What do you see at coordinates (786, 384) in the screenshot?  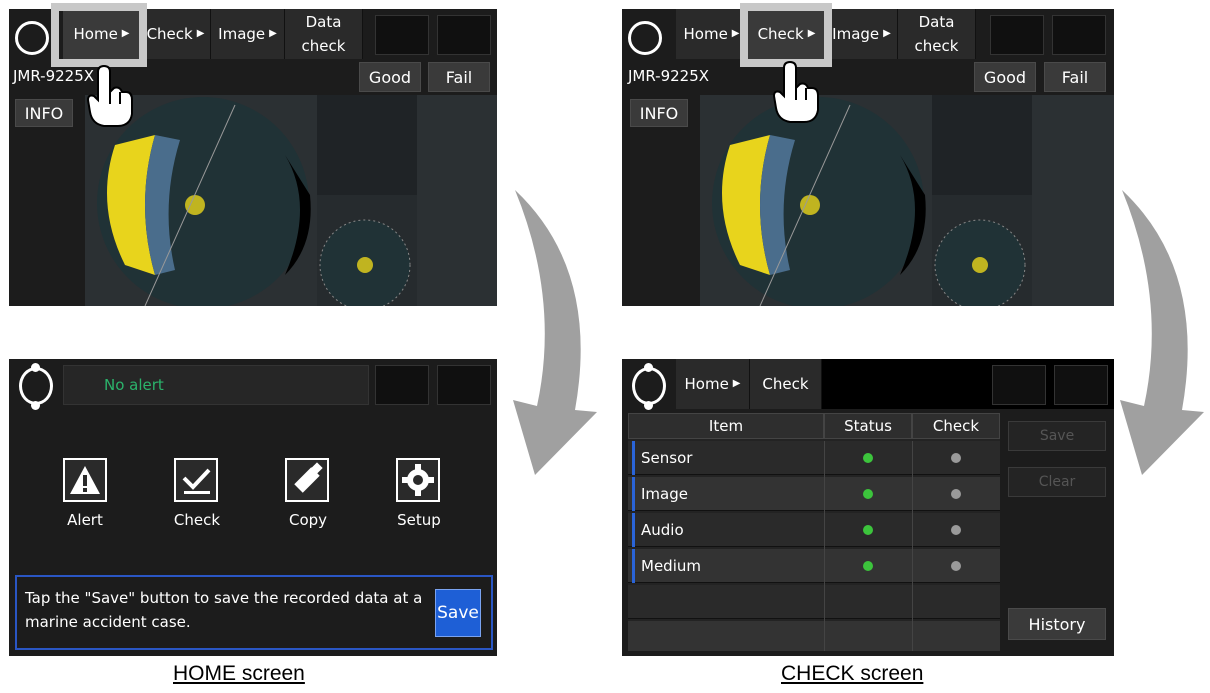 I see `breadcrumb-check: Check` at bounding box center [786, 384].